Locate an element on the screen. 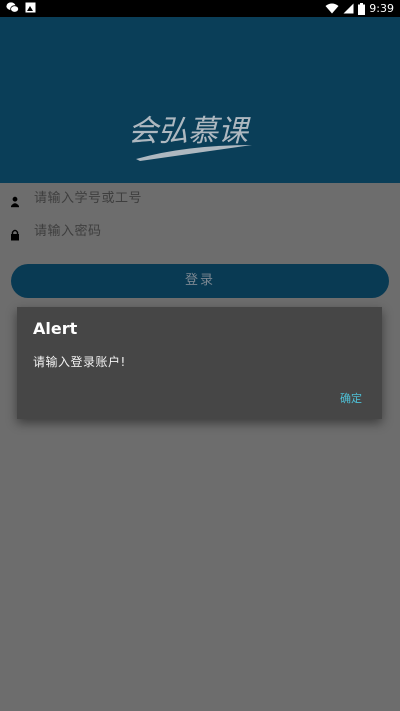  status-time: 9:39 is located at coordinates (381, 8).